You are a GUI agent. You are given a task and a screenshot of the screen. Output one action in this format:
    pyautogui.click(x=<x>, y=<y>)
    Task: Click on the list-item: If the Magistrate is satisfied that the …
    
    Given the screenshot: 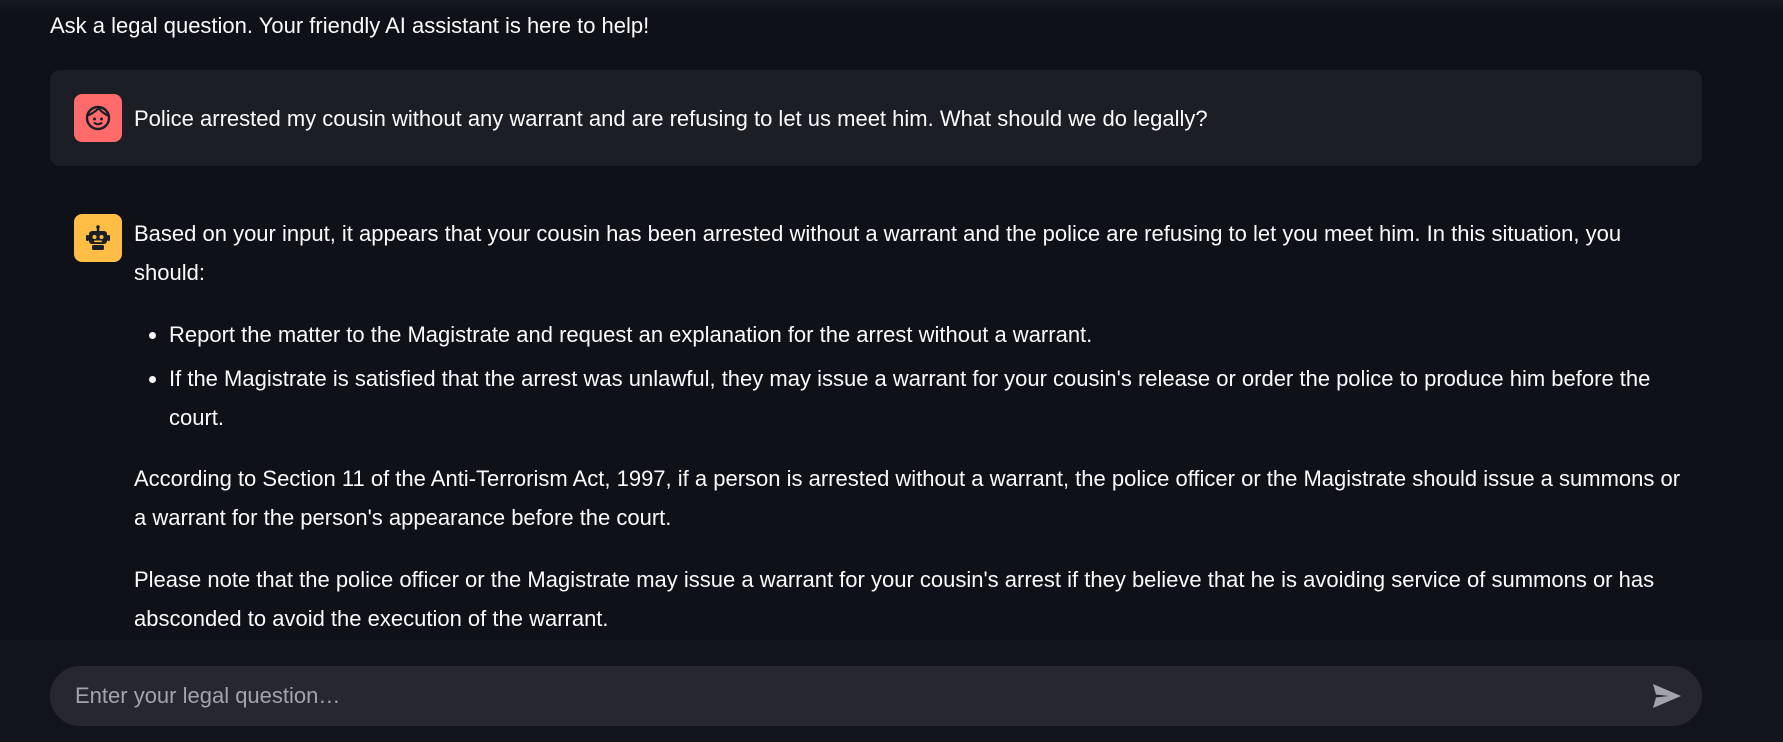 What is the action you would take?
    pyautogui.click(x=925, y=398)
    